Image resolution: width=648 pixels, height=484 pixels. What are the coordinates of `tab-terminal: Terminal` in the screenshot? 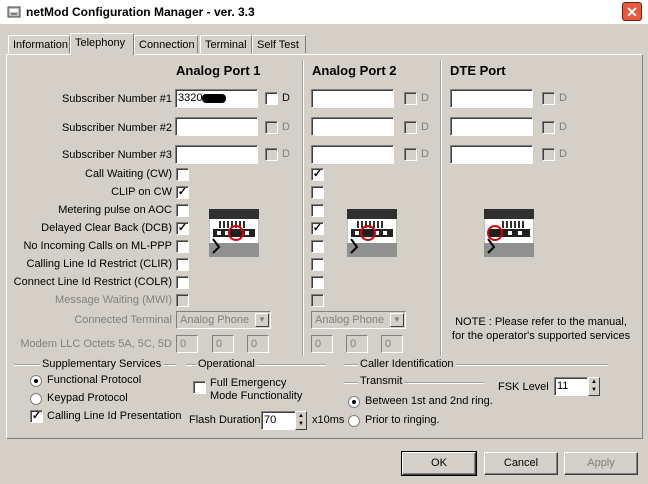 It's located at (226, 44).